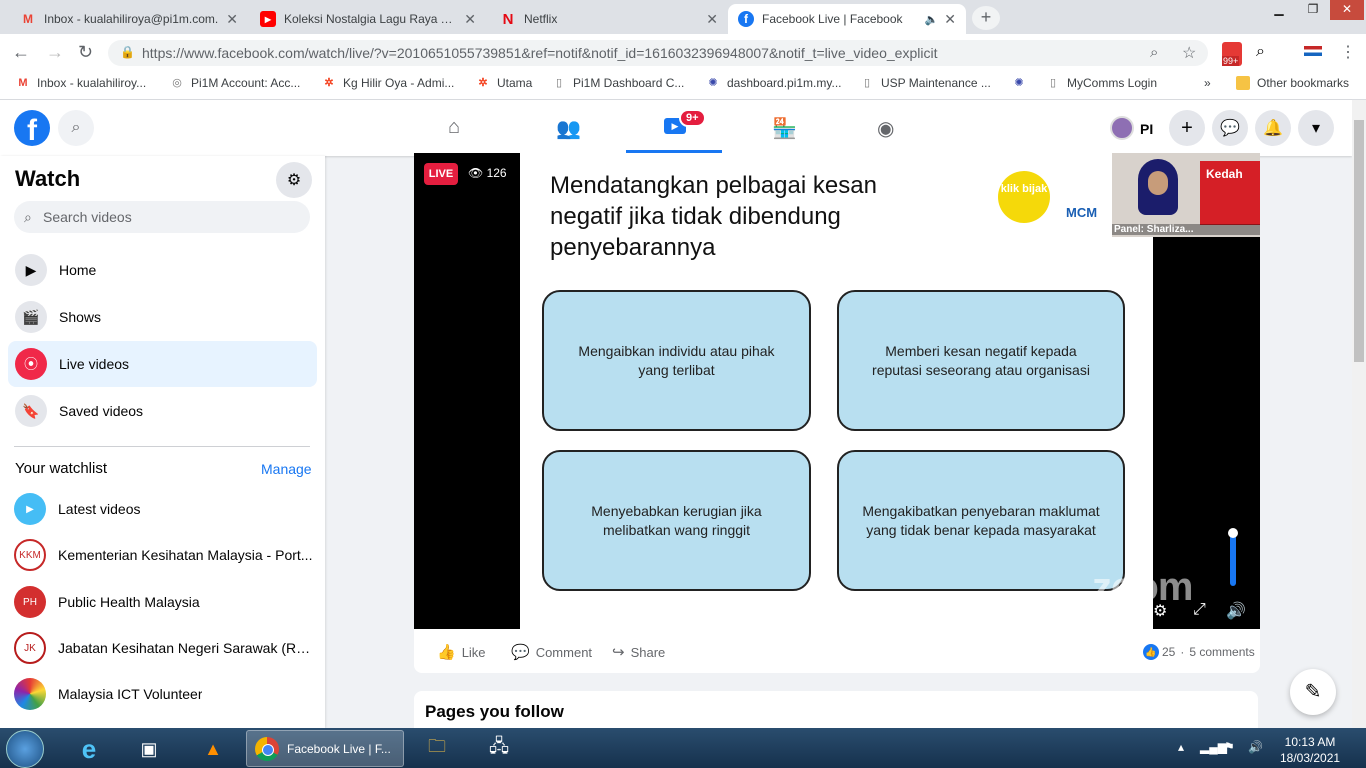 The image size is (1366, 768). Describe the element at coordinates (78, 270) in the screenshot. I see `sidebar-item-label: Home` at that location.